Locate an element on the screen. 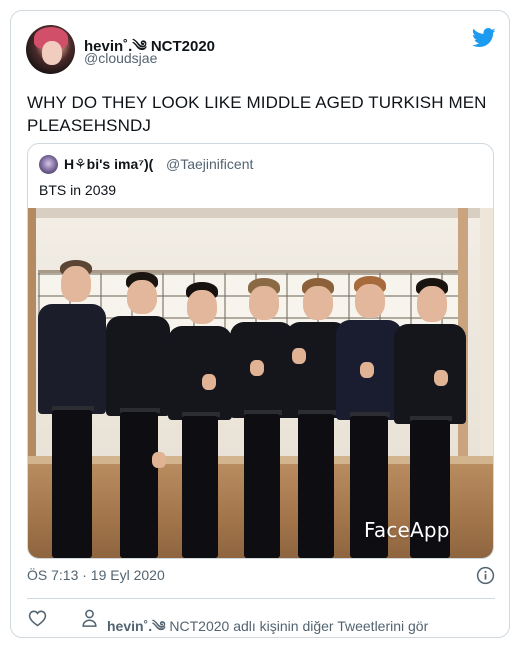 This screenshot has height=645, width=519. quoted-author-avatar is located at coordinates (48, 164).